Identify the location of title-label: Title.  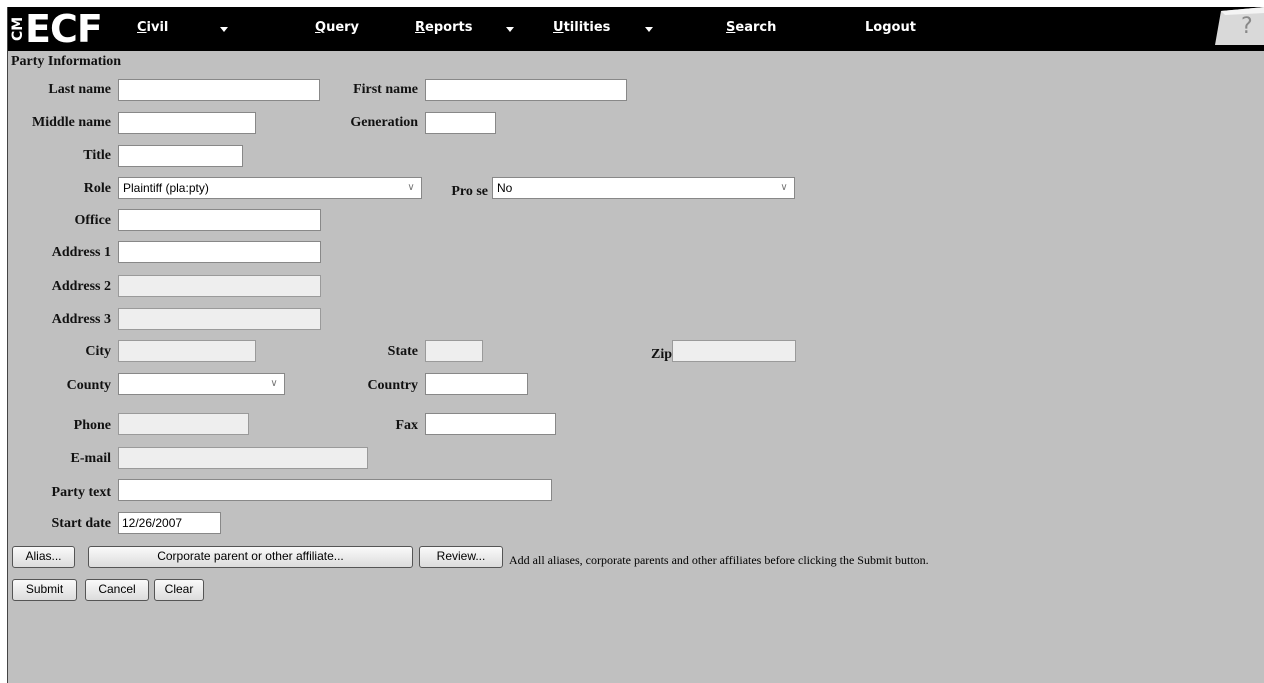
(97, 155).